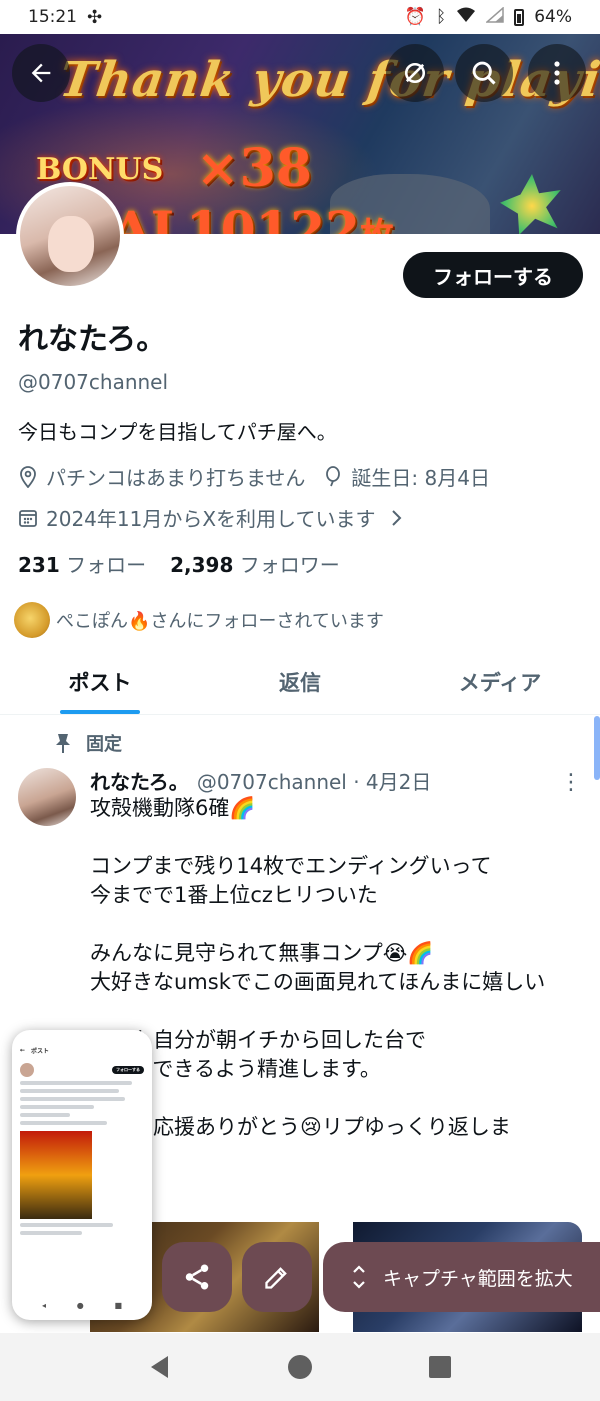 The height and width of the screenshot is (1401, 600). I want to click on share-icon, so click(197, 1277).